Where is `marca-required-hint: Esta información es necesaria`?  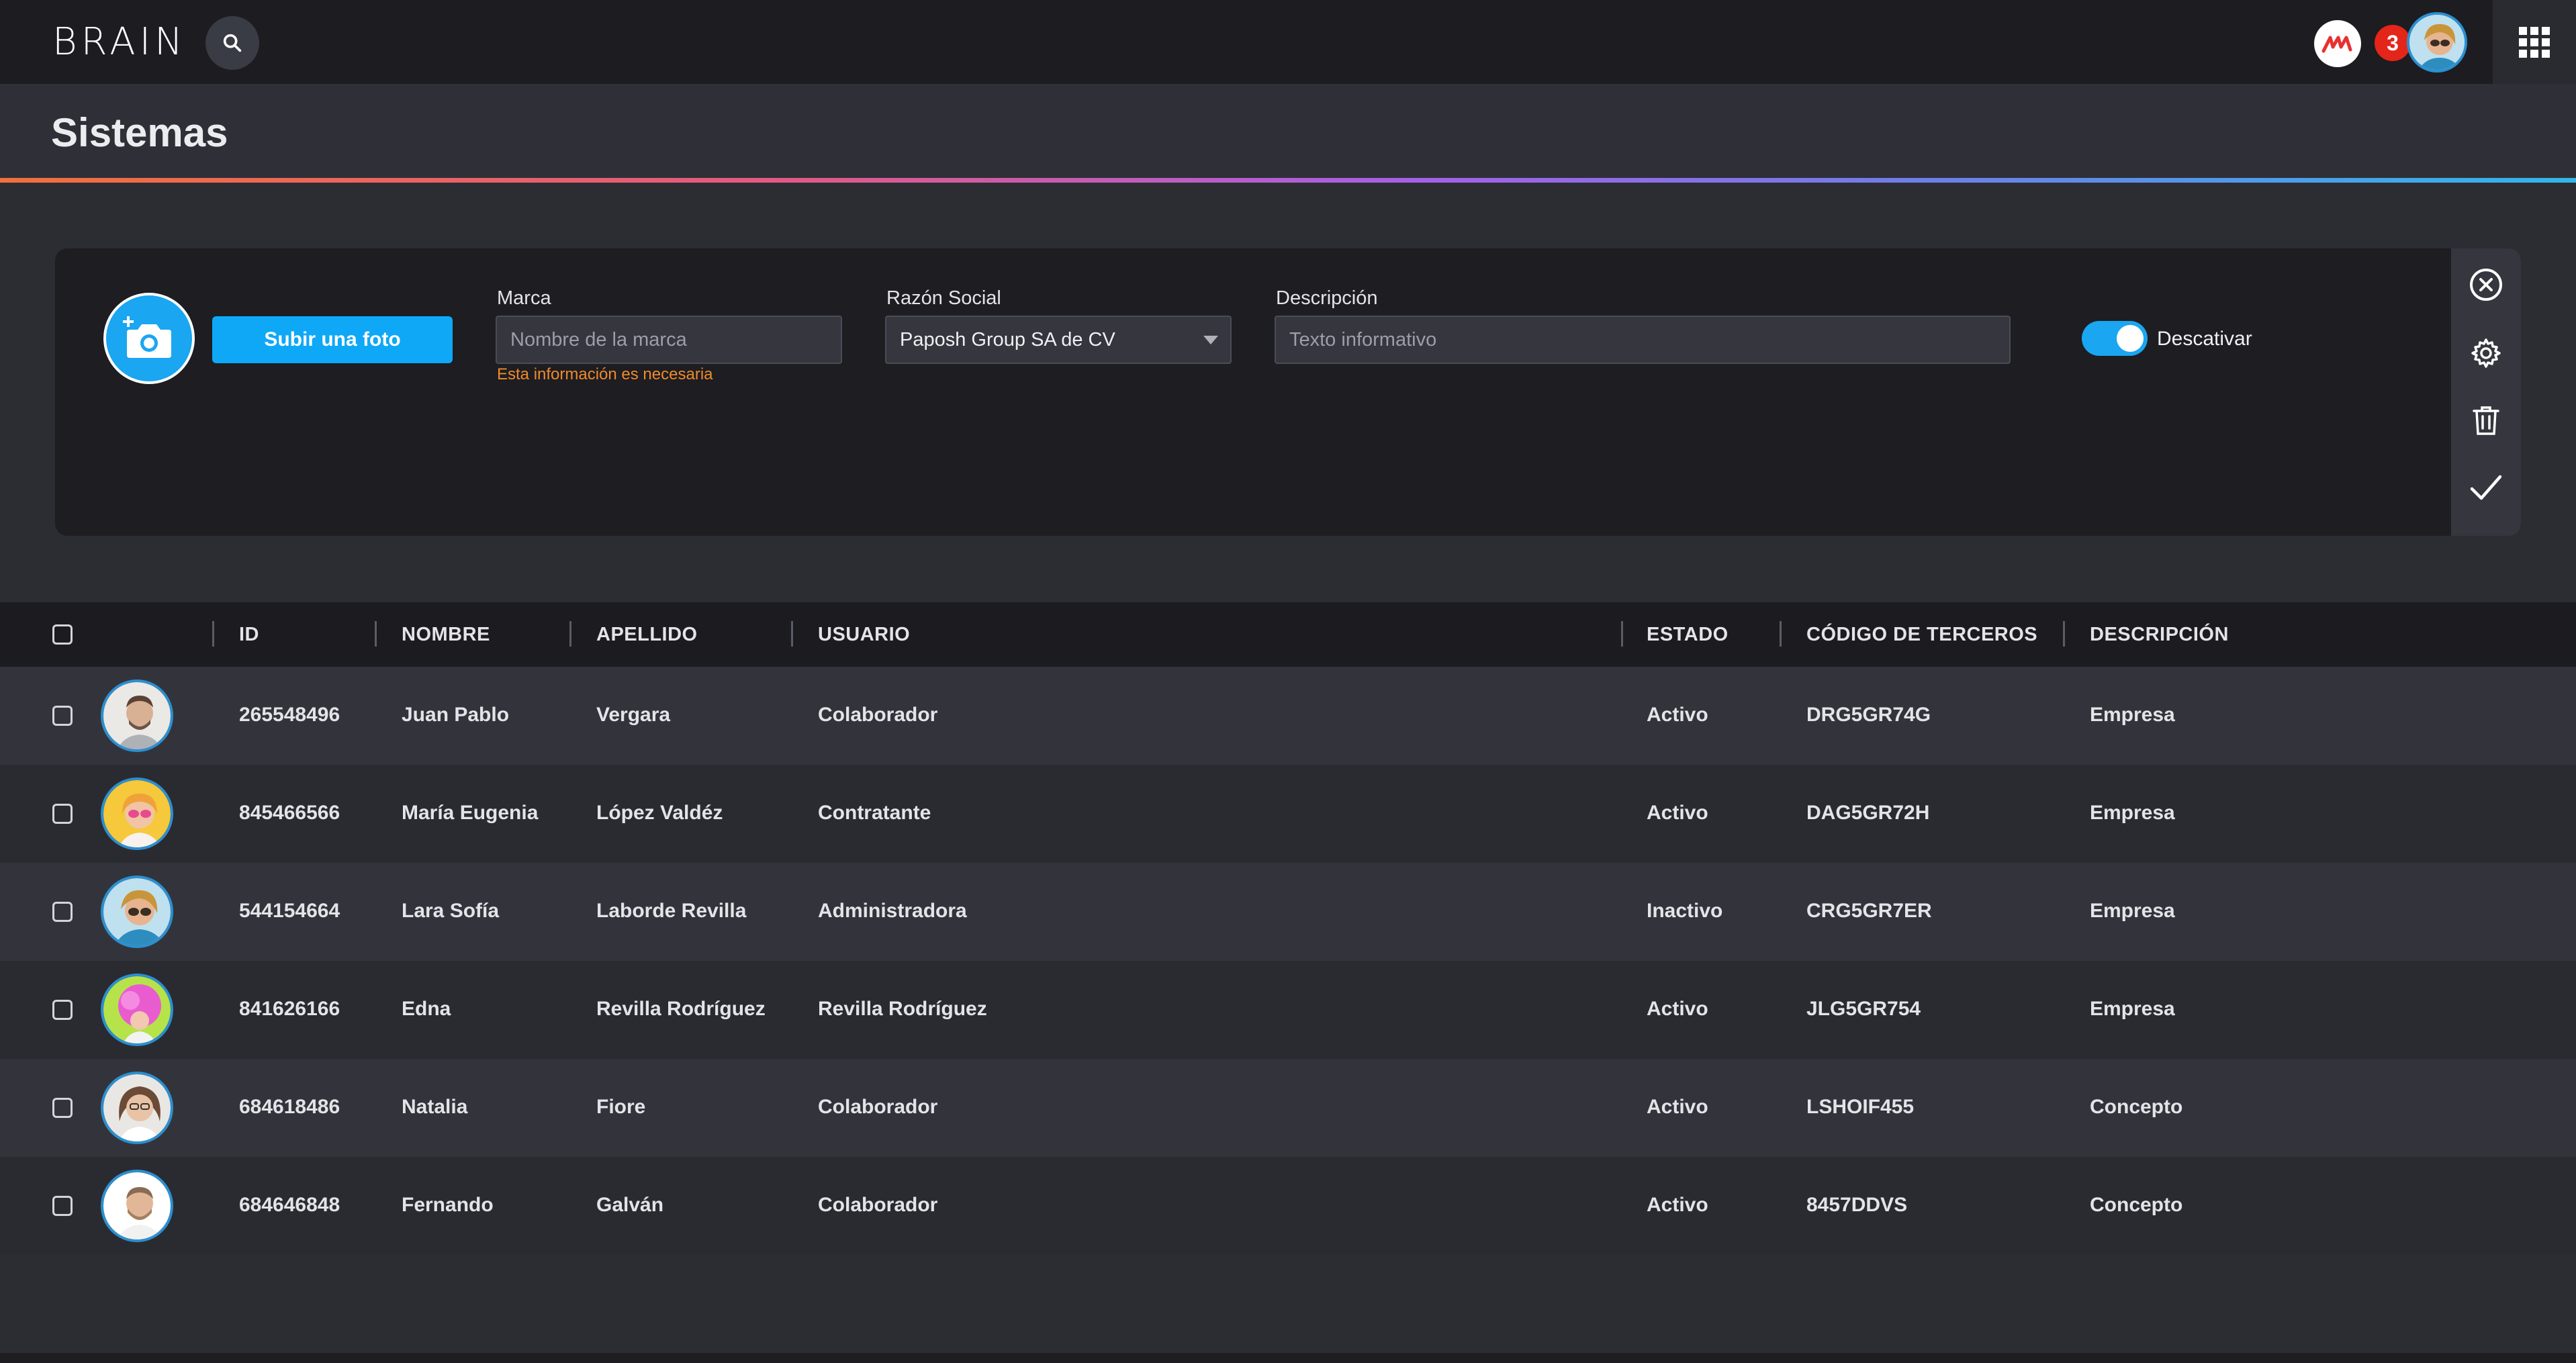 marca-required-hint: Esta información es necesaria is located at coordinates (605, 374).